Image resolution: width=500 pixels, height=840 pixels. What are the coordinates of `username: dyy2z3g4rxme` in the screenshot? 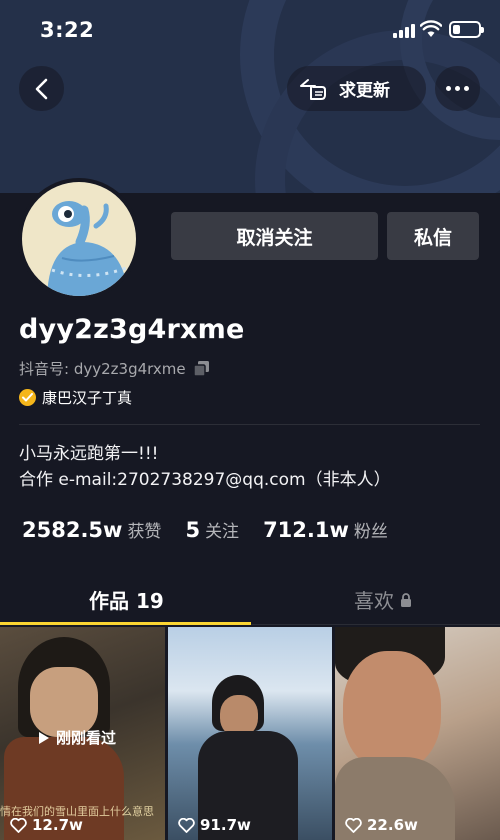 It's located at (132, 329).